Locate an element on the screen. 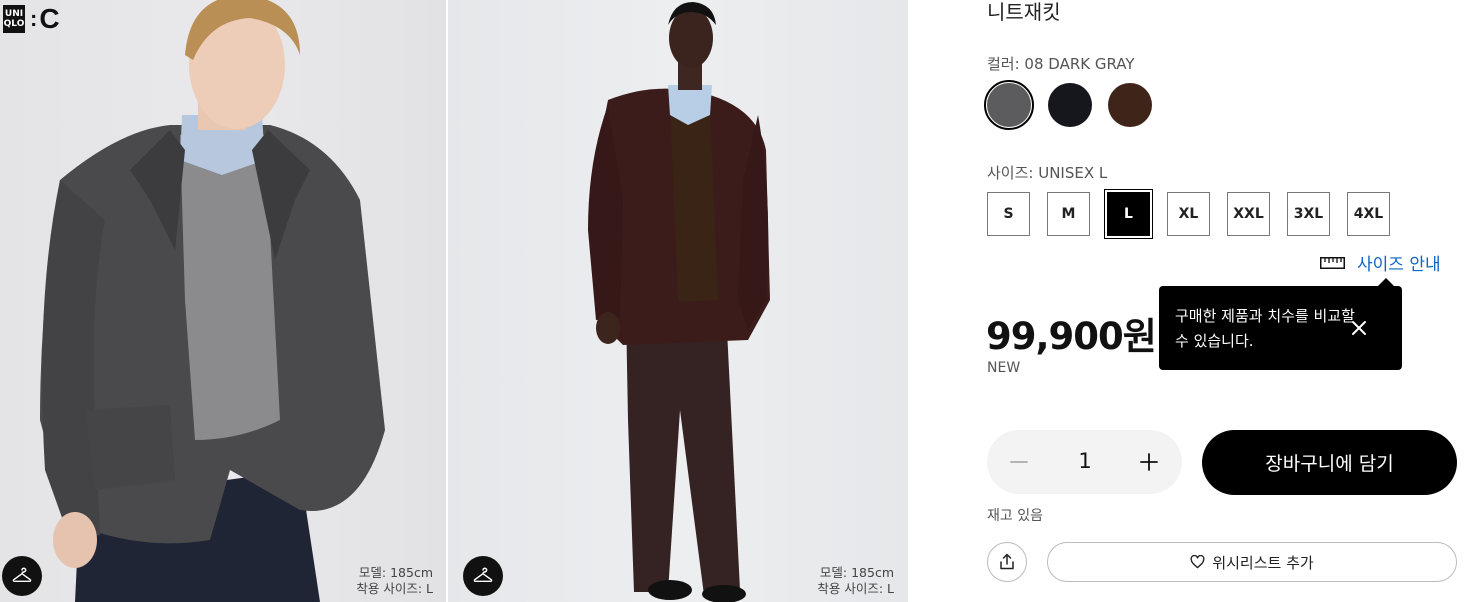  quantity-stepper: 1 is located at coordinates (1084, 462).